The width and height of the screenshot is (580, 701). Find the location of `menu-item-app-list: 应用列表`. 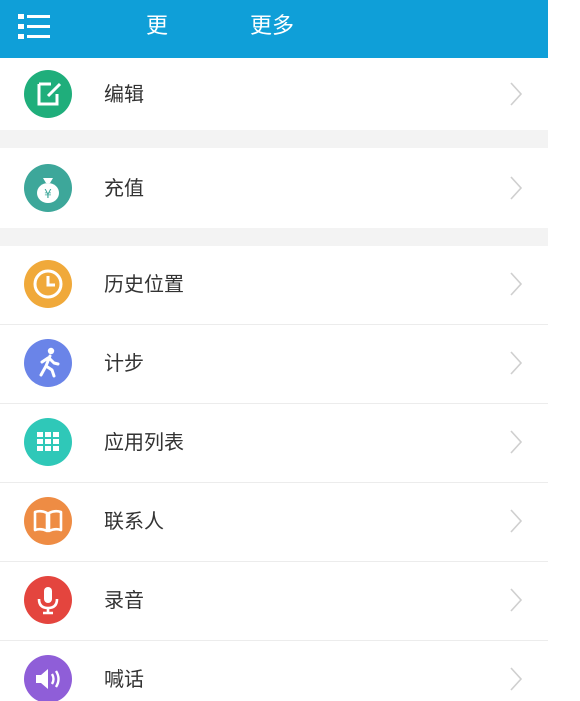

menu-item-app-list: 应用列表 is located at coordinates (274, 443).